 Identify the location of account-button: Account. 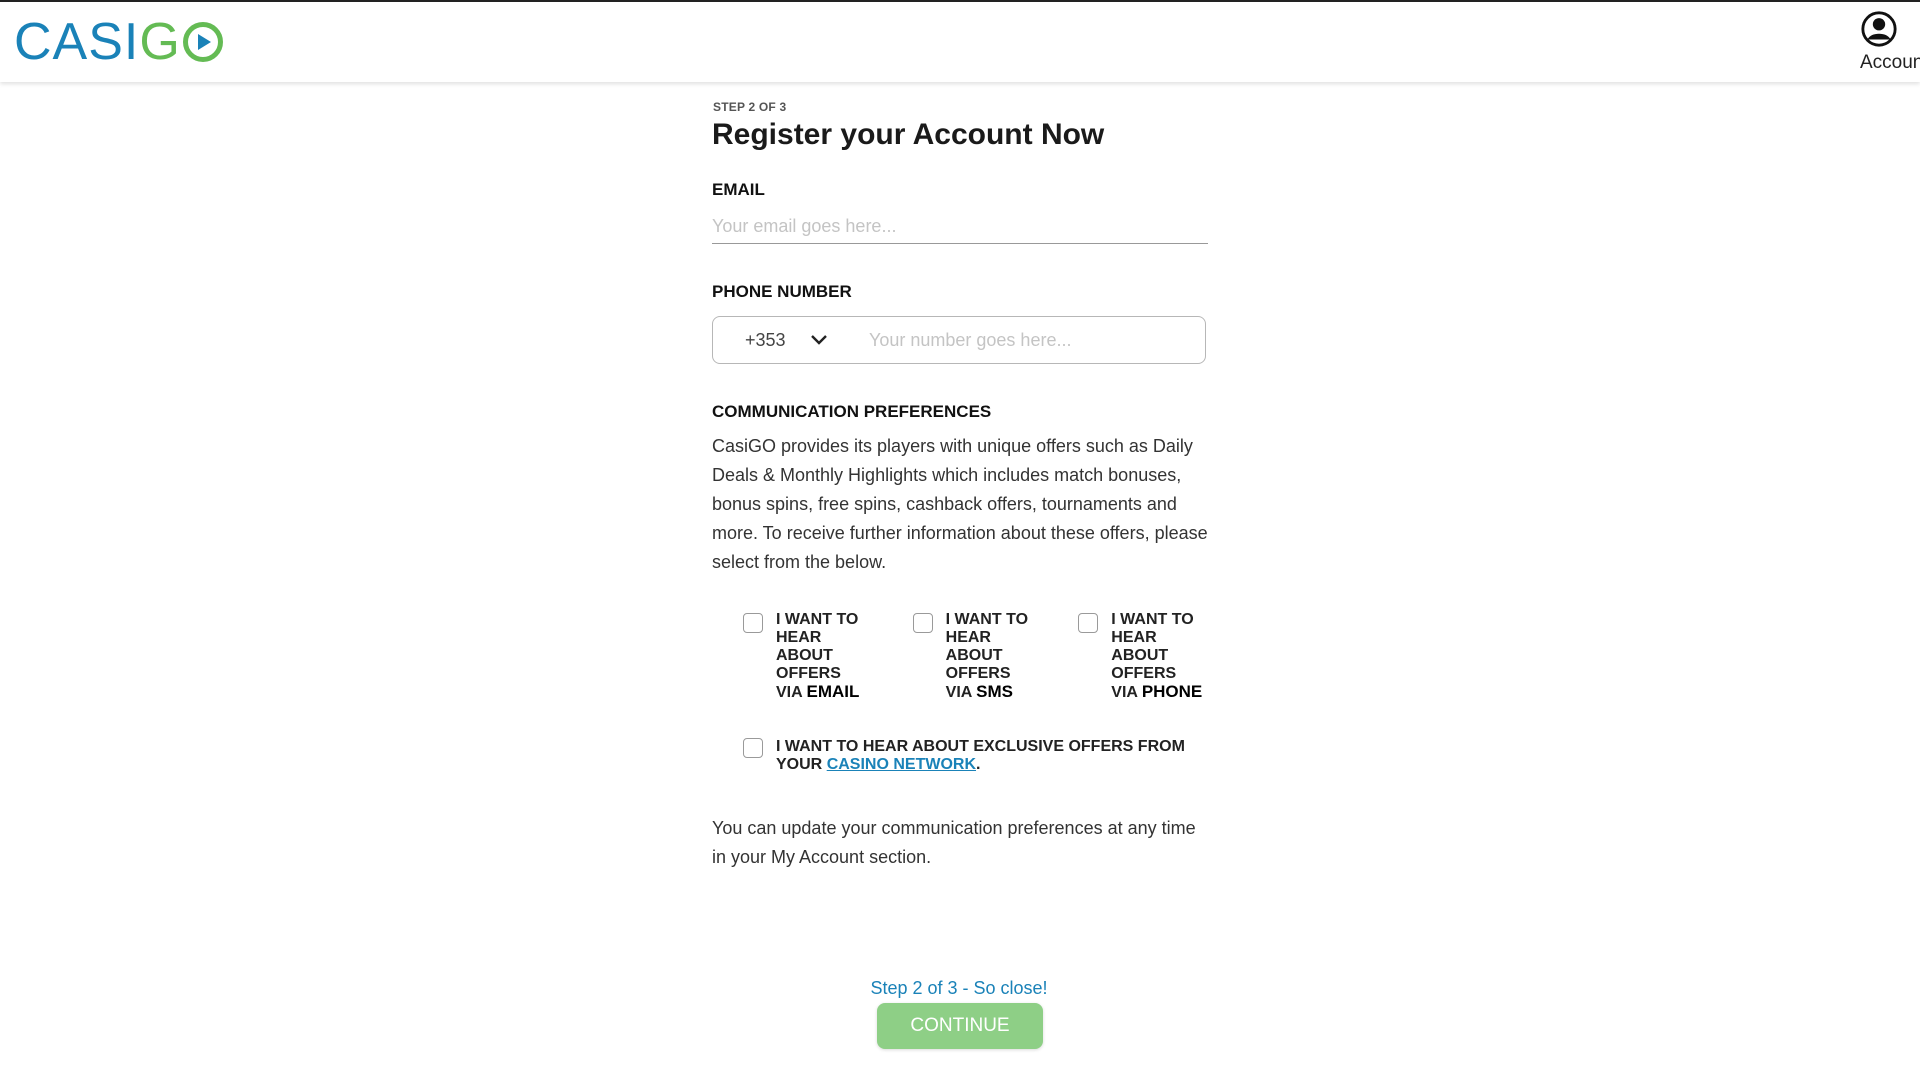
(1888, 42).